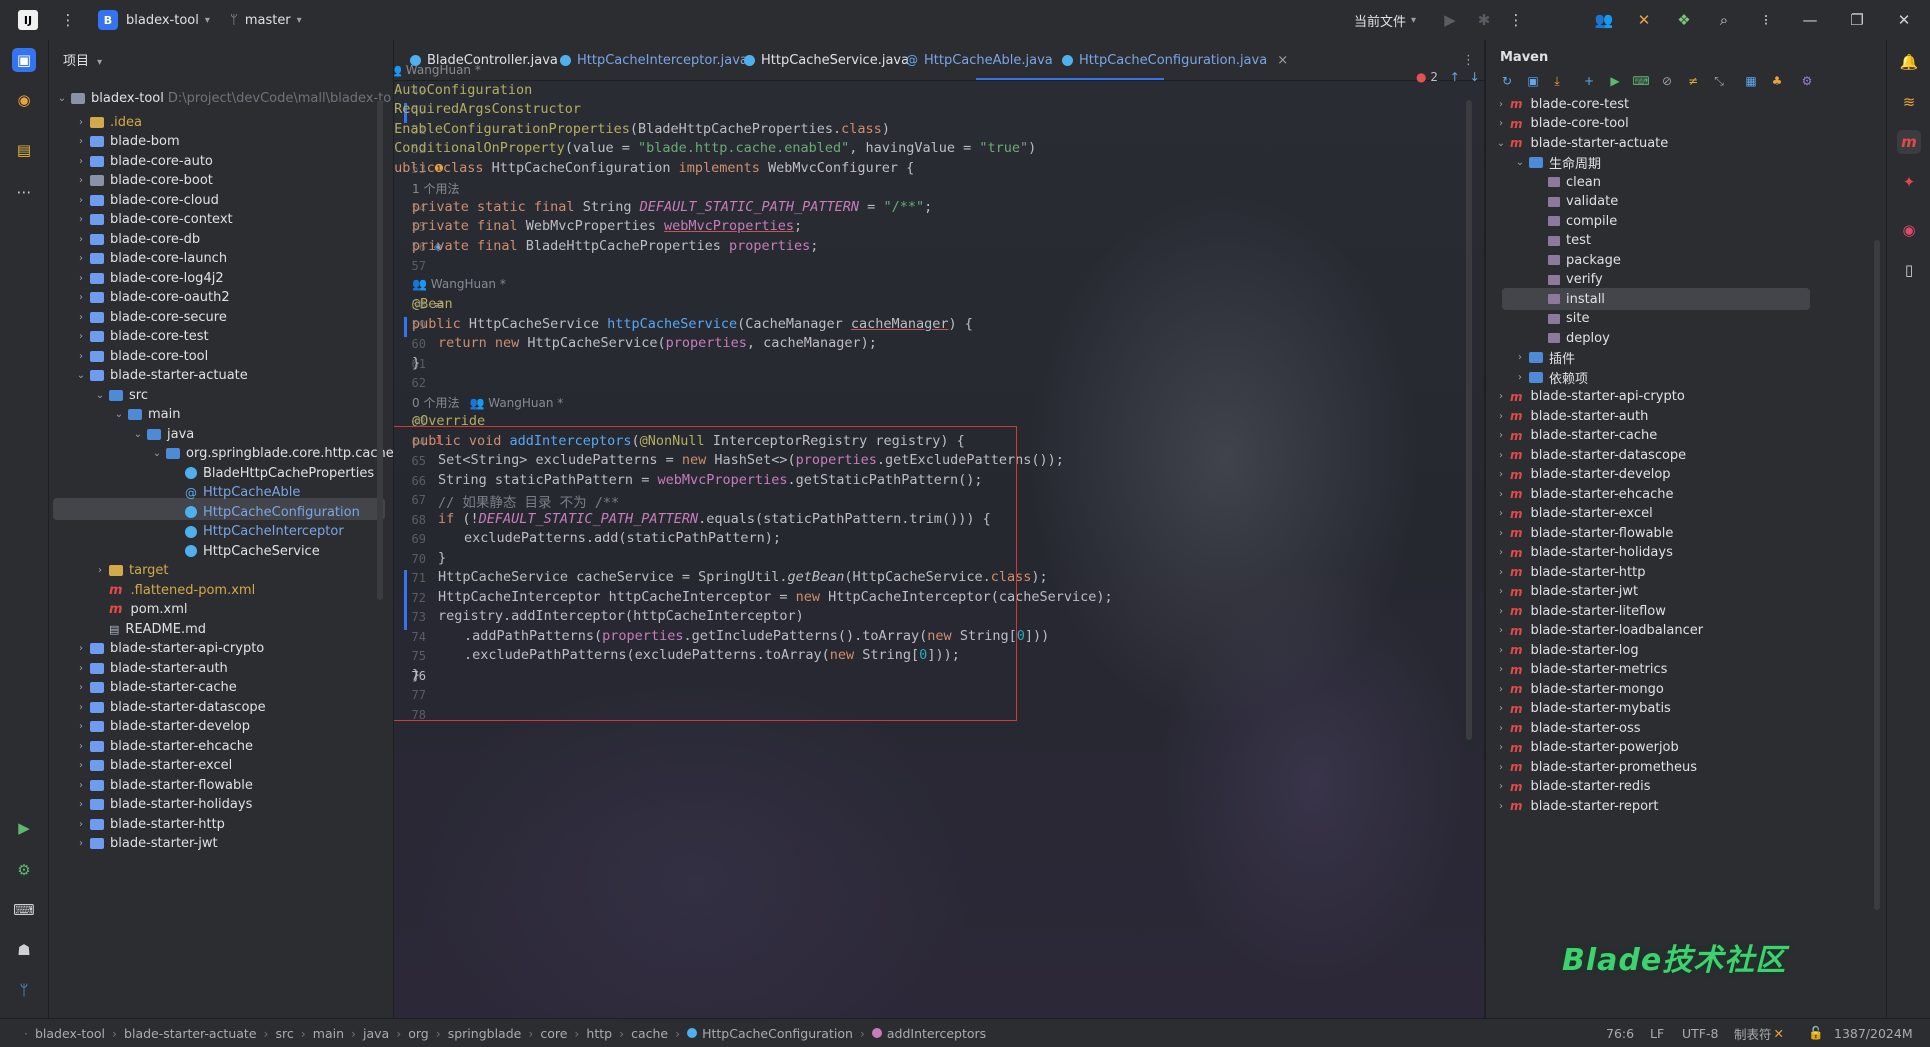 The width and height of the screenshot is (1930, 1047). I want to click on show-dependencies-icon: ▦, so click(1751, 81).